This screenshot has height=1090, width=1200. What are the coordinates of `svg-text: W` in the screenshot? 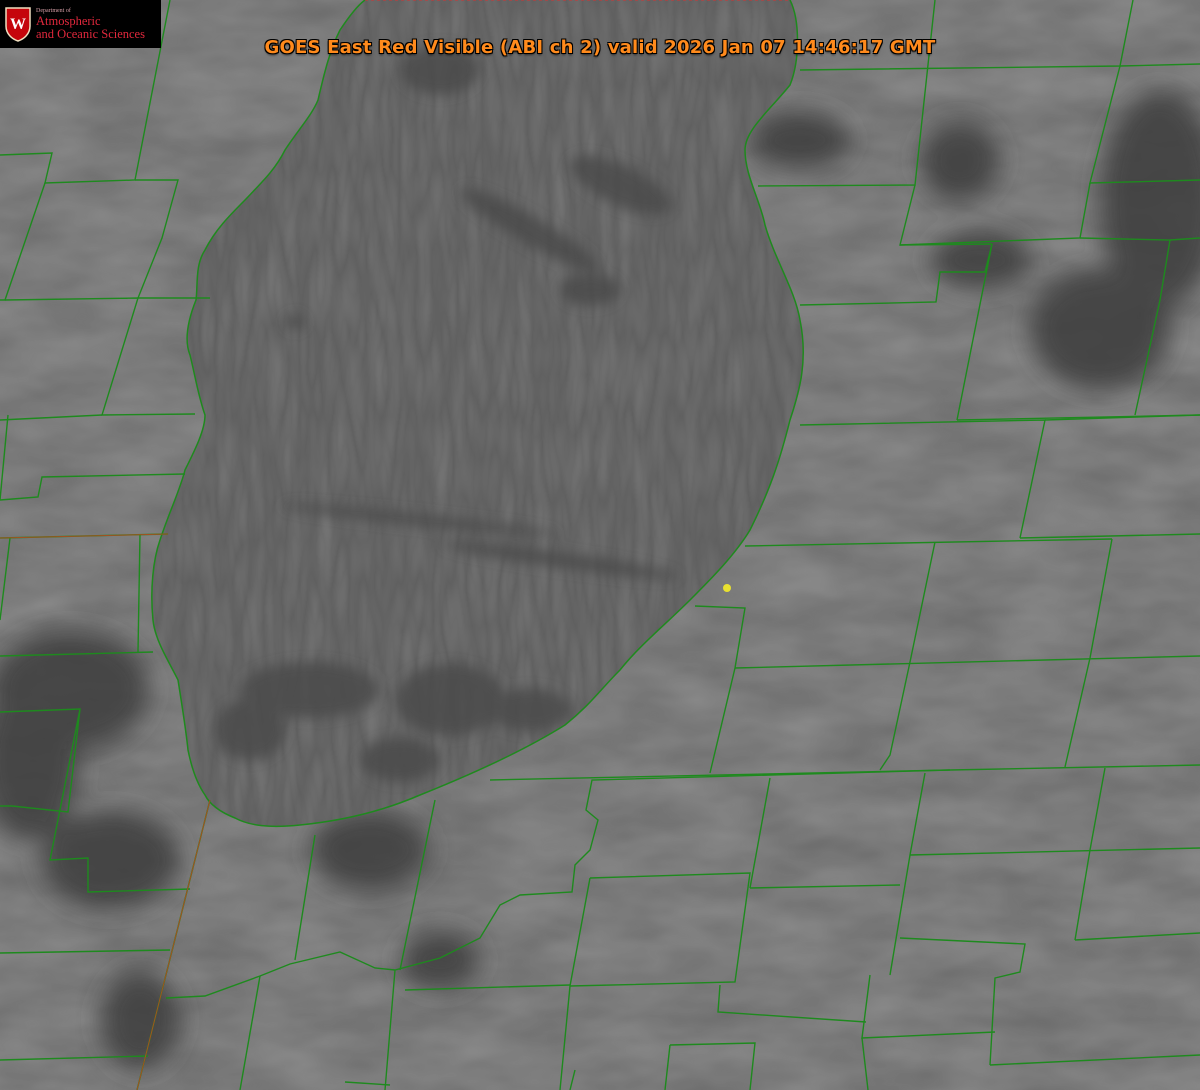 It's located at (18, 24).